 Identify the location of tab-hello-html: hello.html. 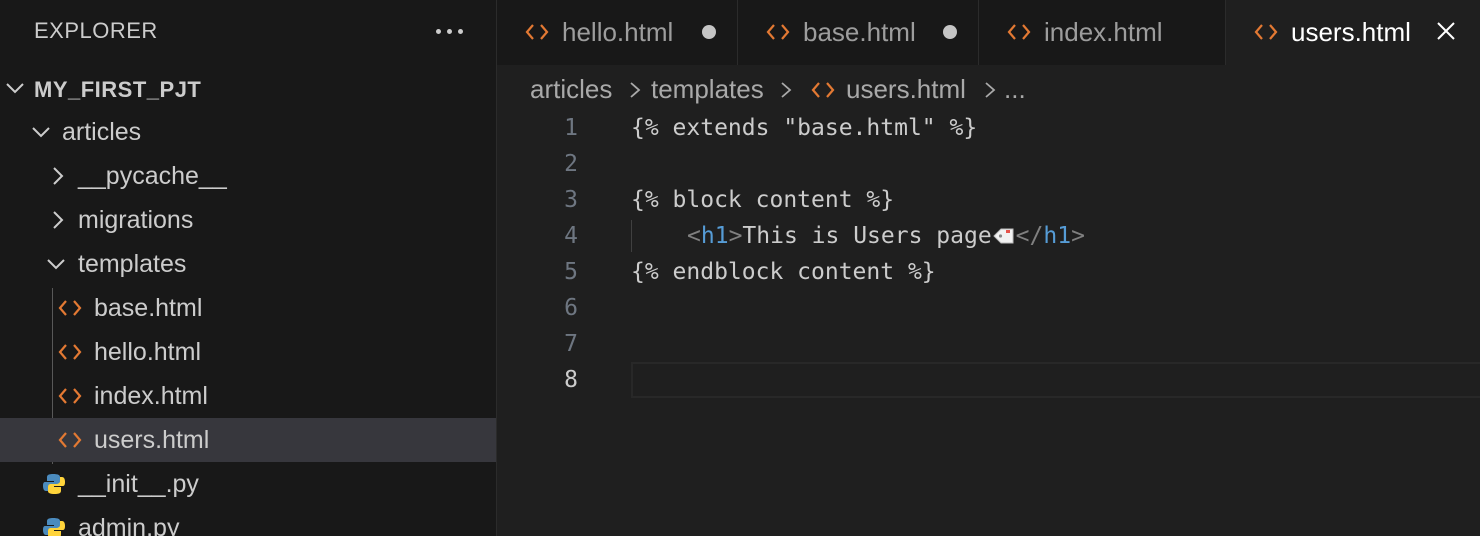
(617, 32).